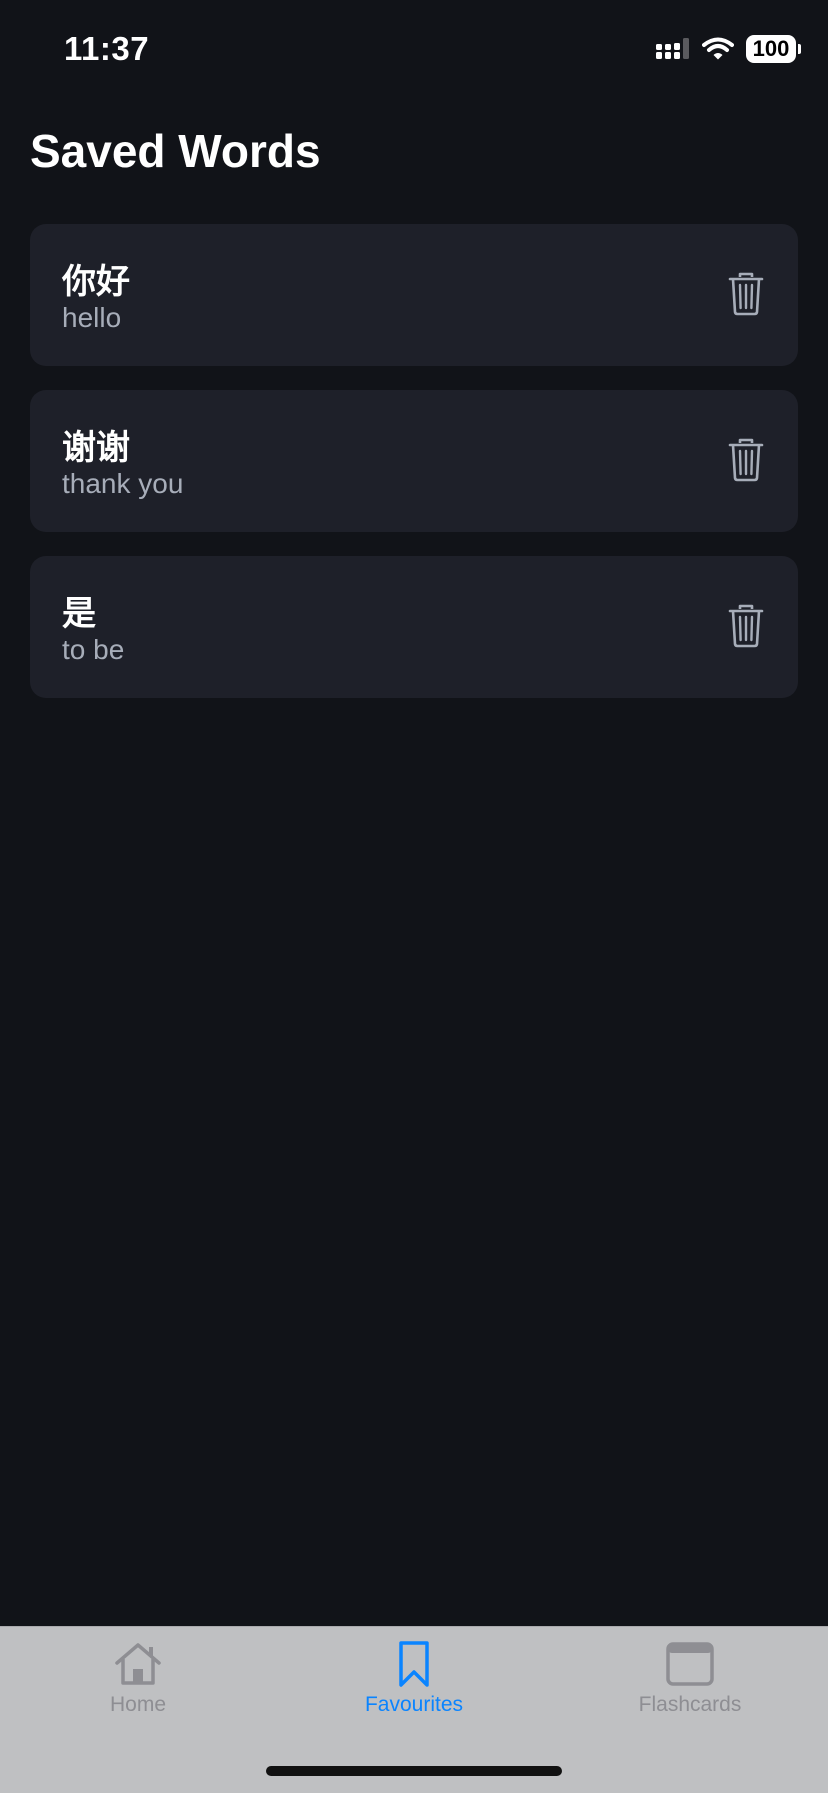  I want to click on cellular-signal-icon, so click(672, 48).